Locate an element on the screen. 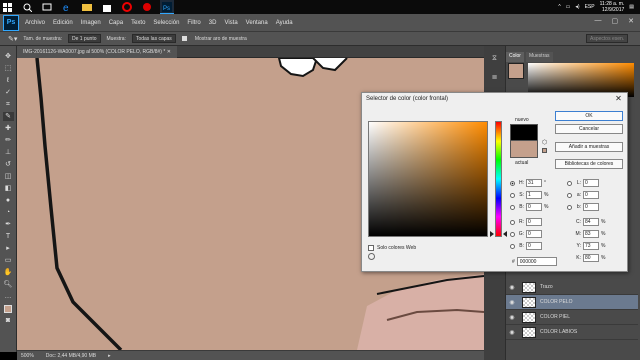 This screenshot has height=360, width=640. magenta-input: 83 is located at coordinates (591, 234).